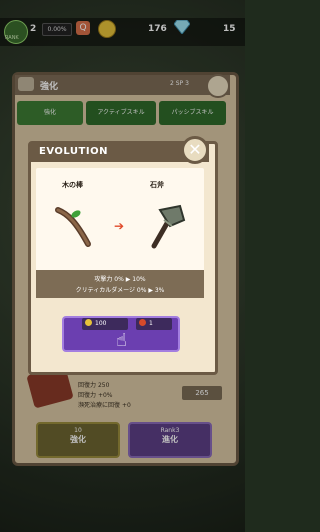 Image resolution: width=320 pixels, height=532 pixels. I want to click on tap-hand-icon: ☝, so click(121, 340).